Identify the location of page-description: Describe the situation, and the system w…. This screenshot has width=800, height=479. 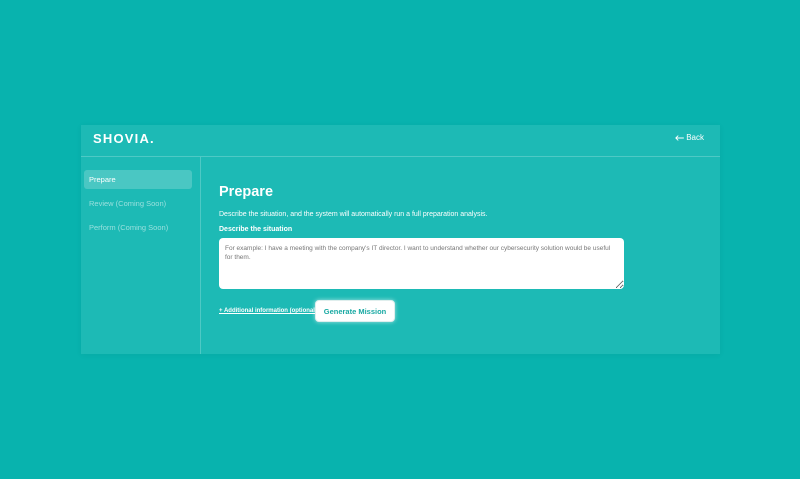
(353, 214).